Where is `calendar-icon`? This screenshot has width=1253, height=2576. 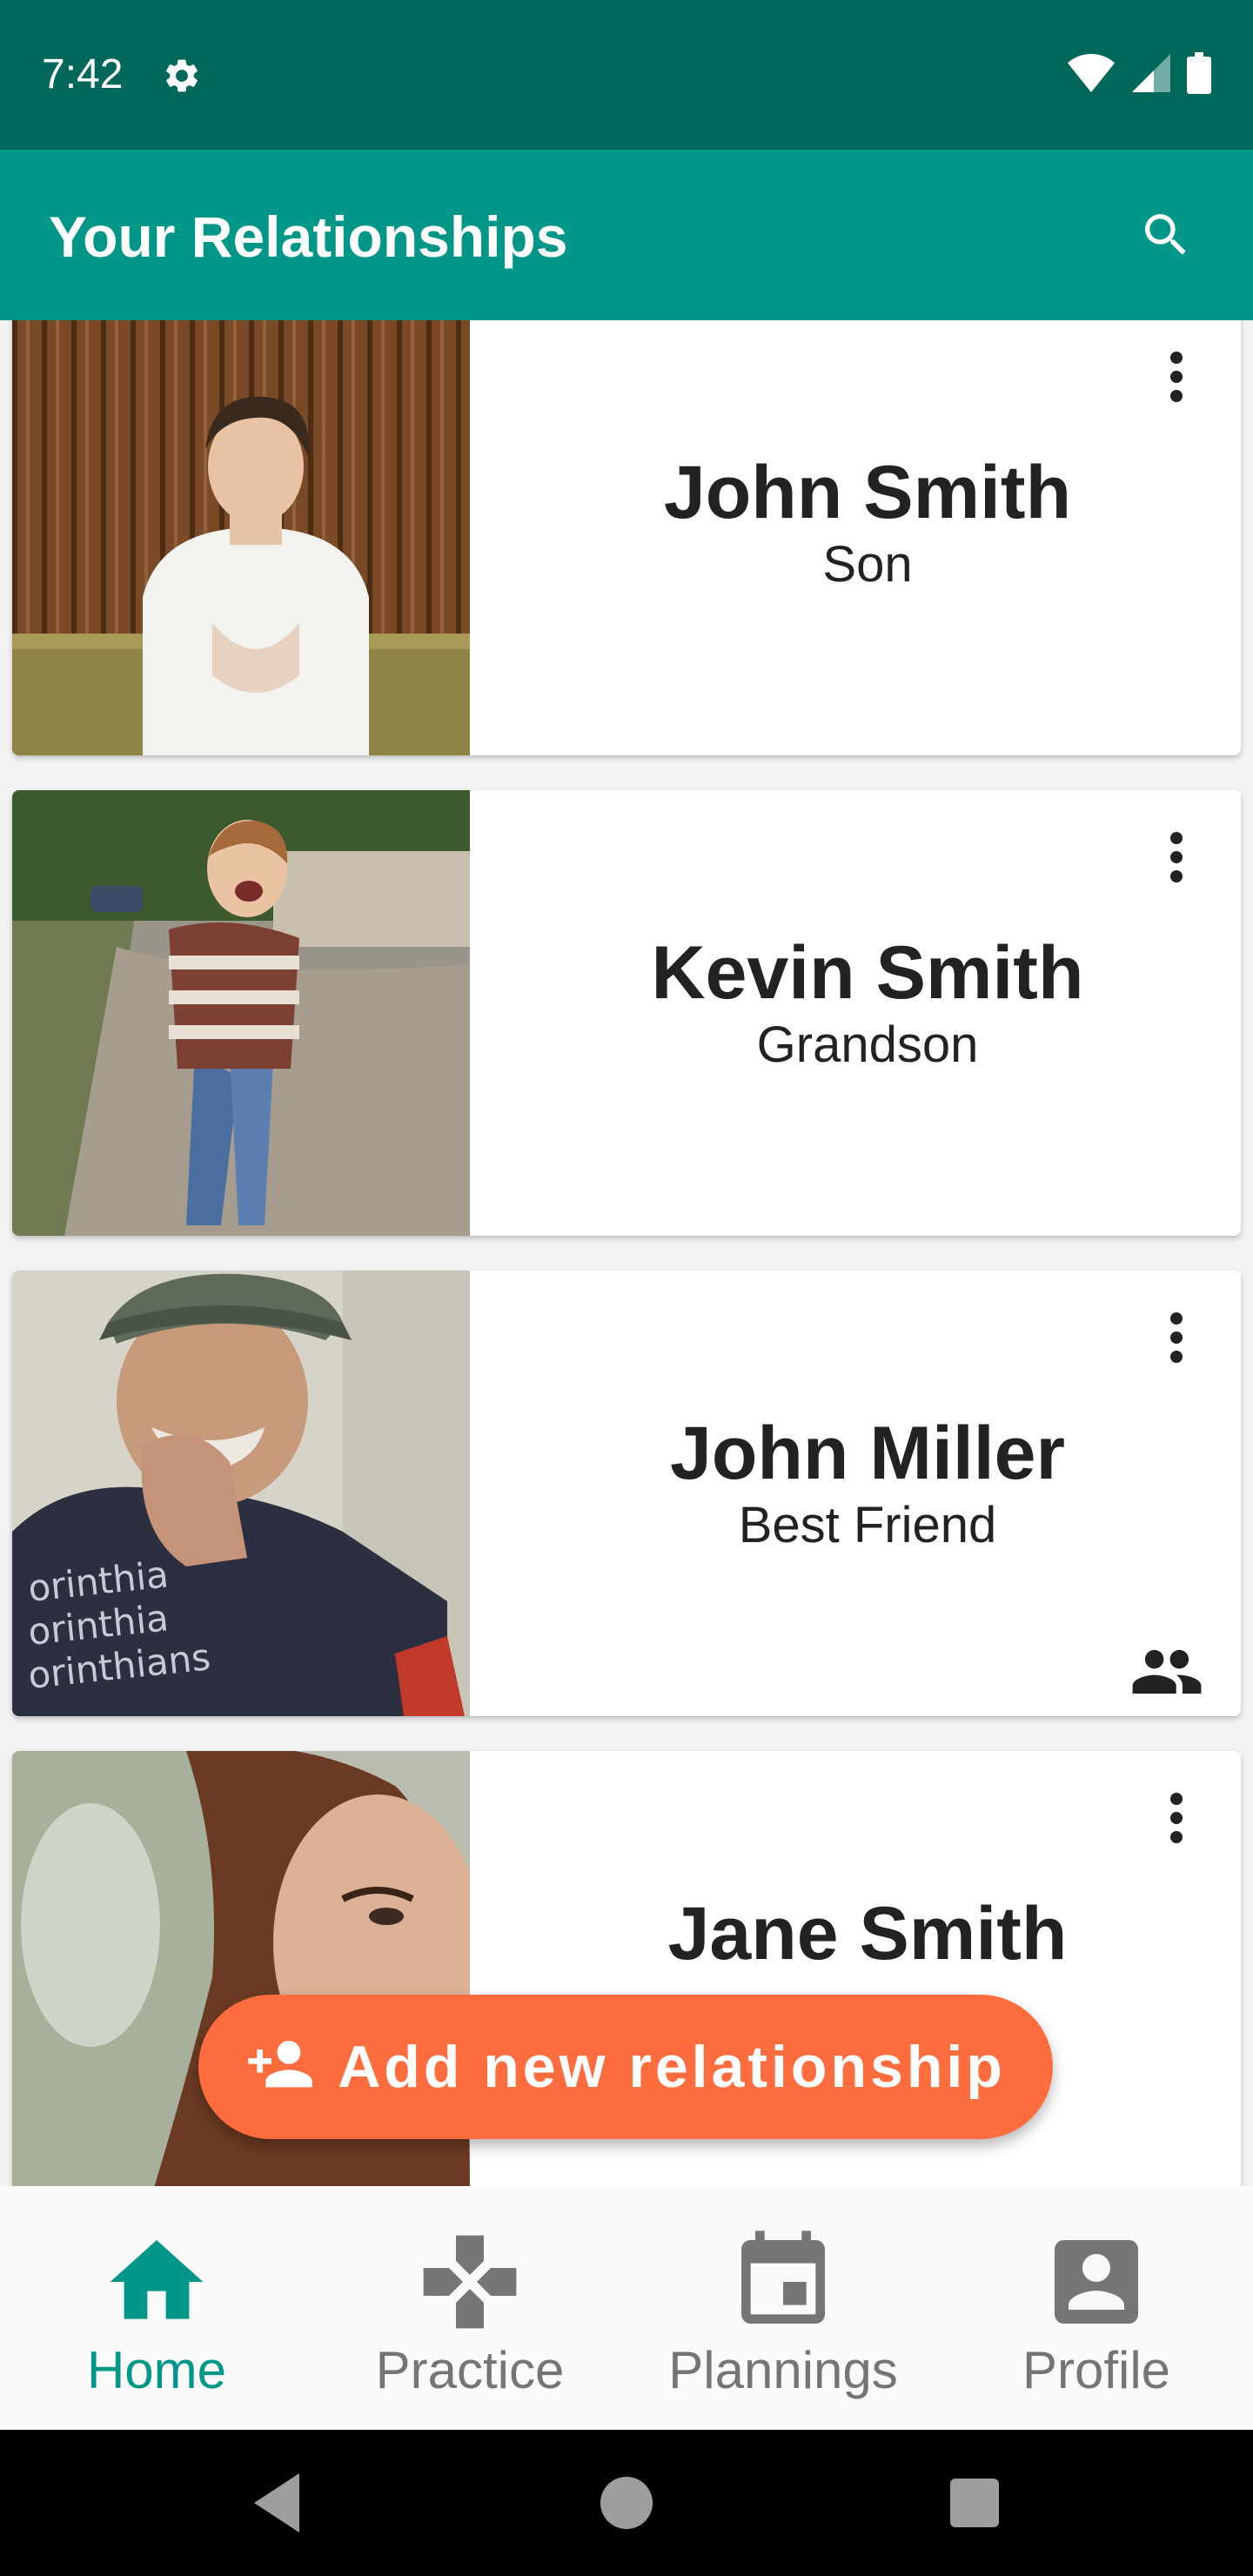
calendar-icon is located at coordinates (783, 2277).